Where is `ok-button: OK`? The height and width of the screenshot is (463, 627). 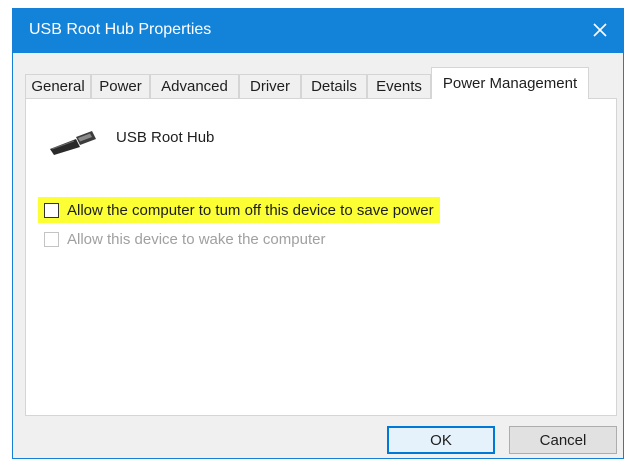
ok-button: OK is located at coordinates (441, 440).